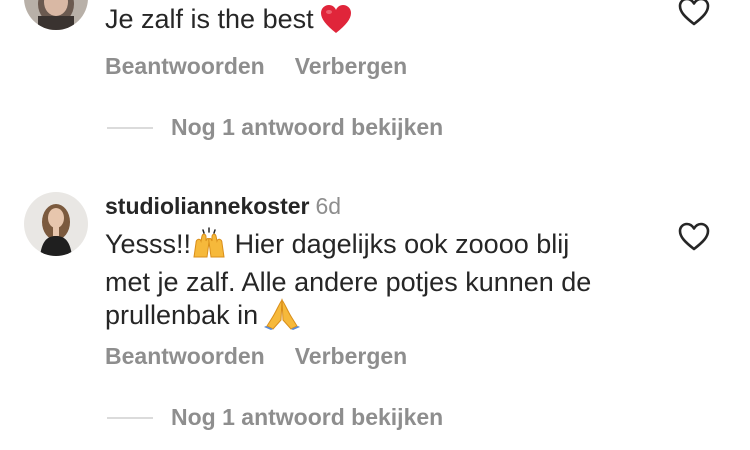  What do you see at coordinates (209, 246) in the screenshot?
I see `raising-hands-icon` at bounding box center [209, 246].